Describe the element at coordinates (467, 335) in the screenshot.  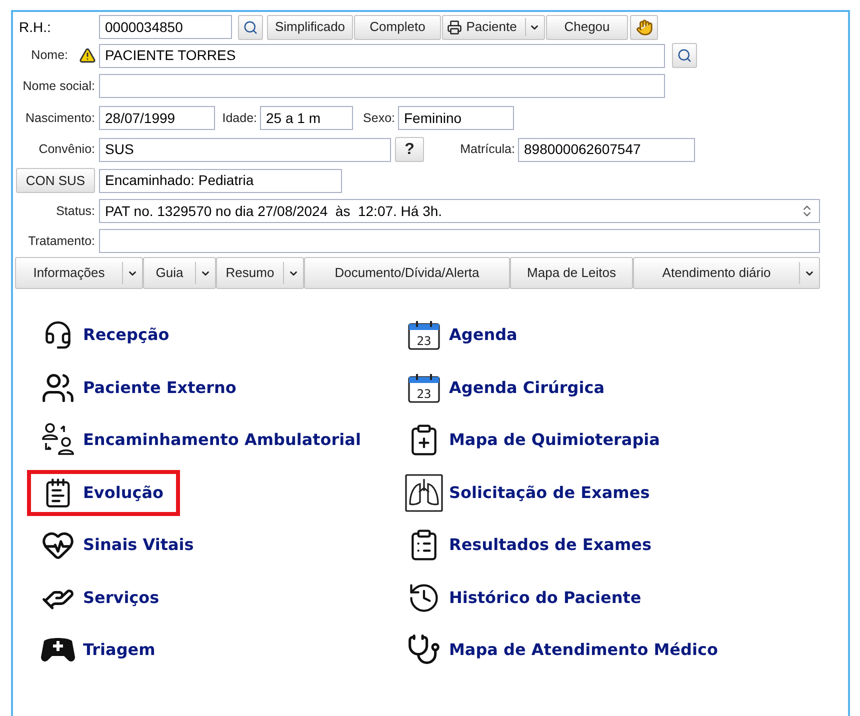
I see `menu-link: 23 Agenda` at that location.